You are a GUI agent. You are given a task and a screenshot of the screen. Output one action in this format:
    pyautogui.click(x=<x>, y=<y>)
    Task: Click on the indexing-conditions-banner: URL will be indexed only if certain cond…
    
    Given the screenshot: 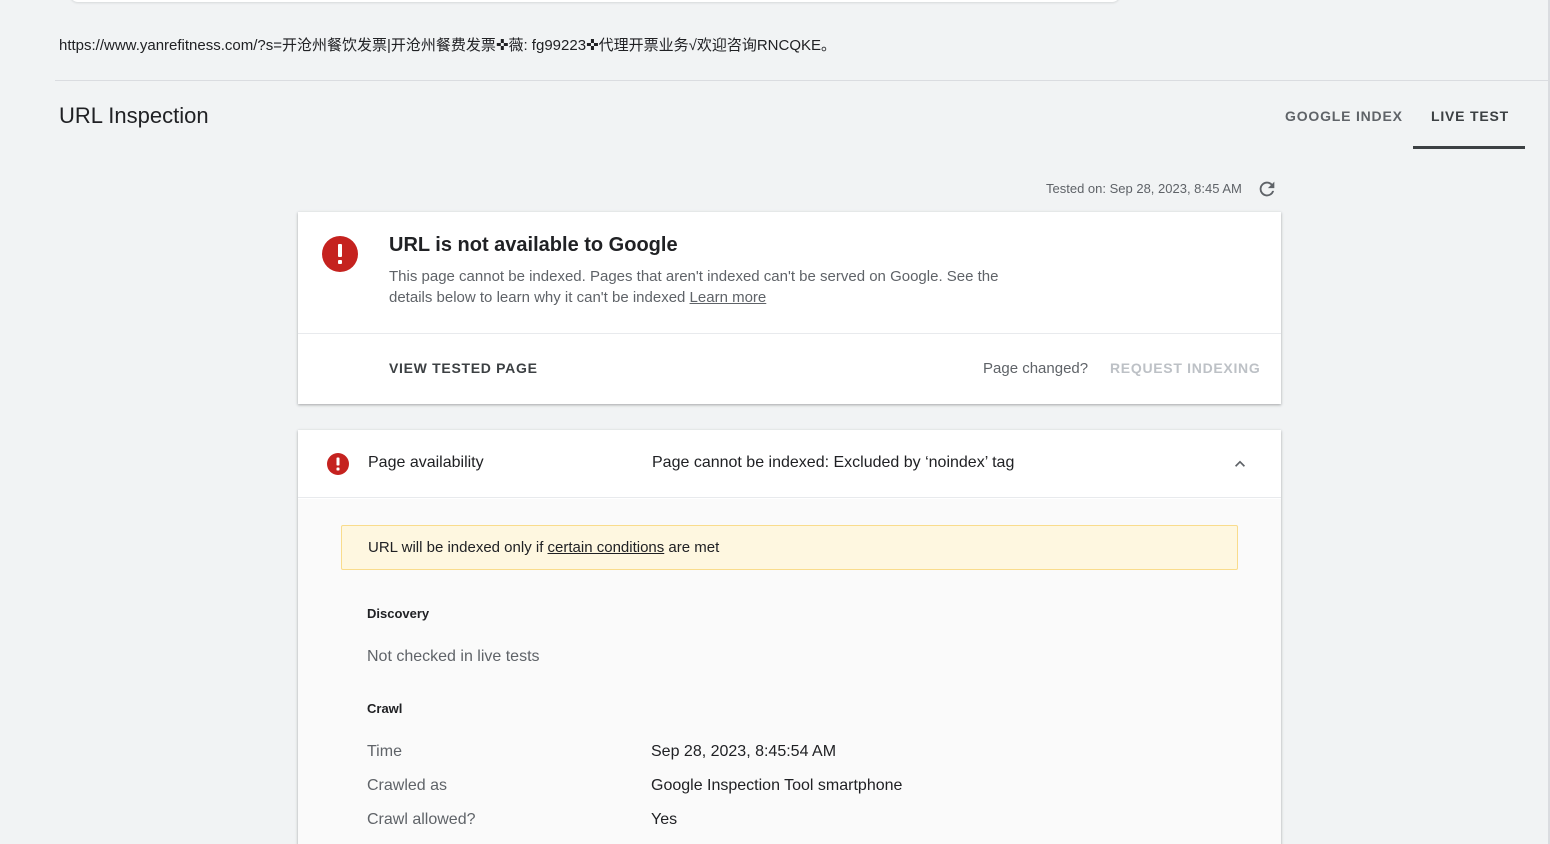 What is the action you would take?
    pyautogui.click(x=789, y=547)
    